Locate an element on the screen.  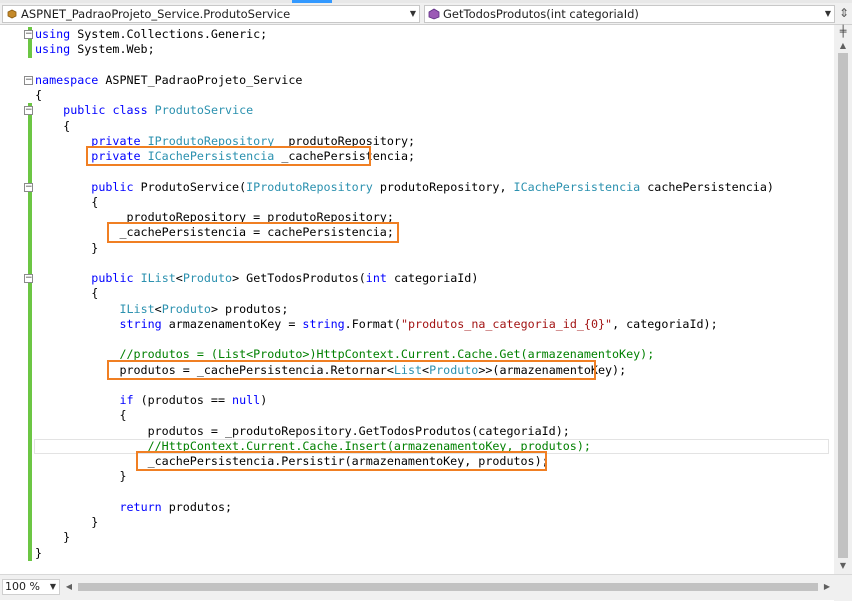
split-window-icon: ⇕ is located at coordinates (844, 13).